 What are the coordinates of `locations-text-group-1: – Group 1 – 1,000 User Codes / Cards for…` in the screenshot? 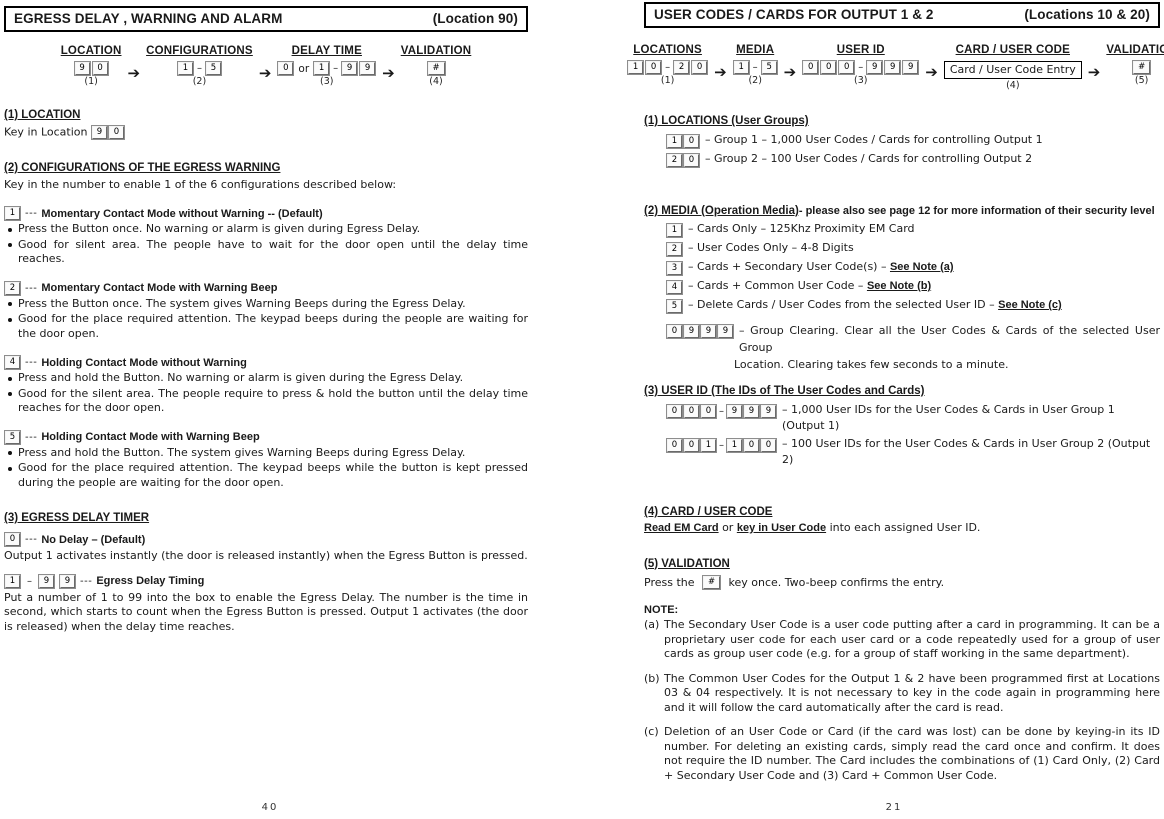 It's located at (874, 139).